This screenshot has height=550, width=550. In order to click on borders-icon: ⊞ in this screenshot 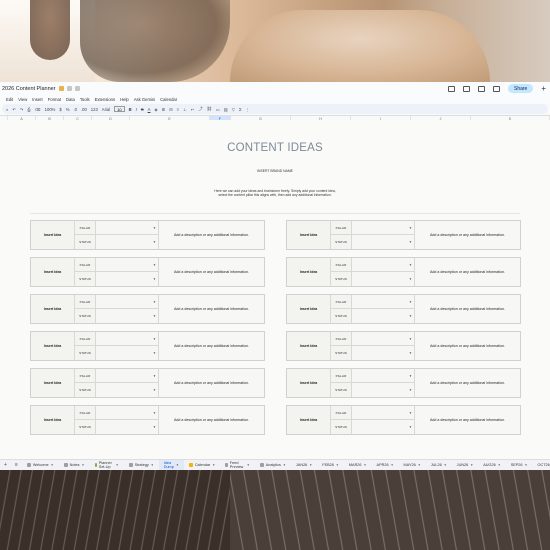, I will do `click(164, 109)`.